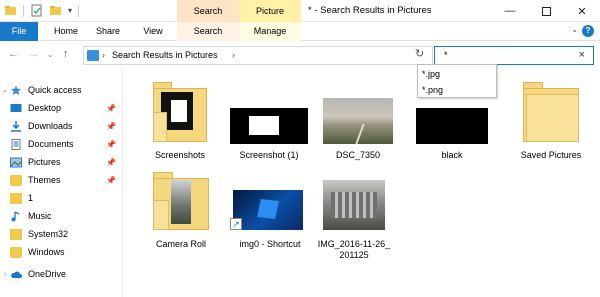  Describe the element at coordinates (452, 126) in the screenshot. I see `file-item-black` at that location.